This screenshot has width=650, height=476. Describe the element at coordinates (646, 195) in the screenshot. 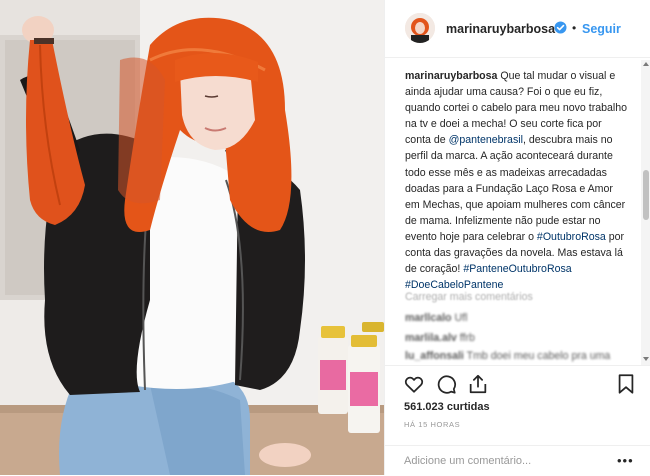

I see `scroll-thumb` at that location.